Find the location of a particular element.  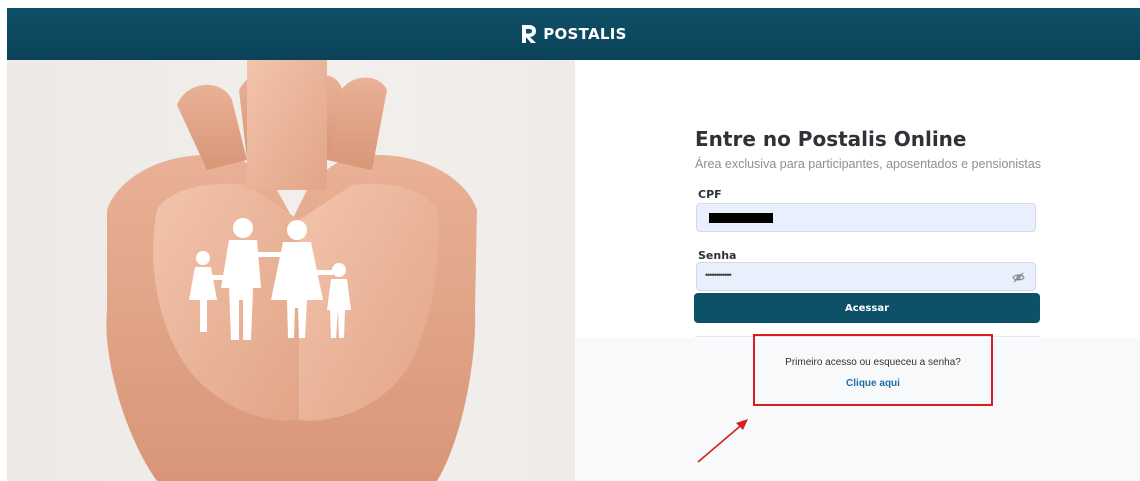

password-label: Senha is located at coordinates (717, 255).